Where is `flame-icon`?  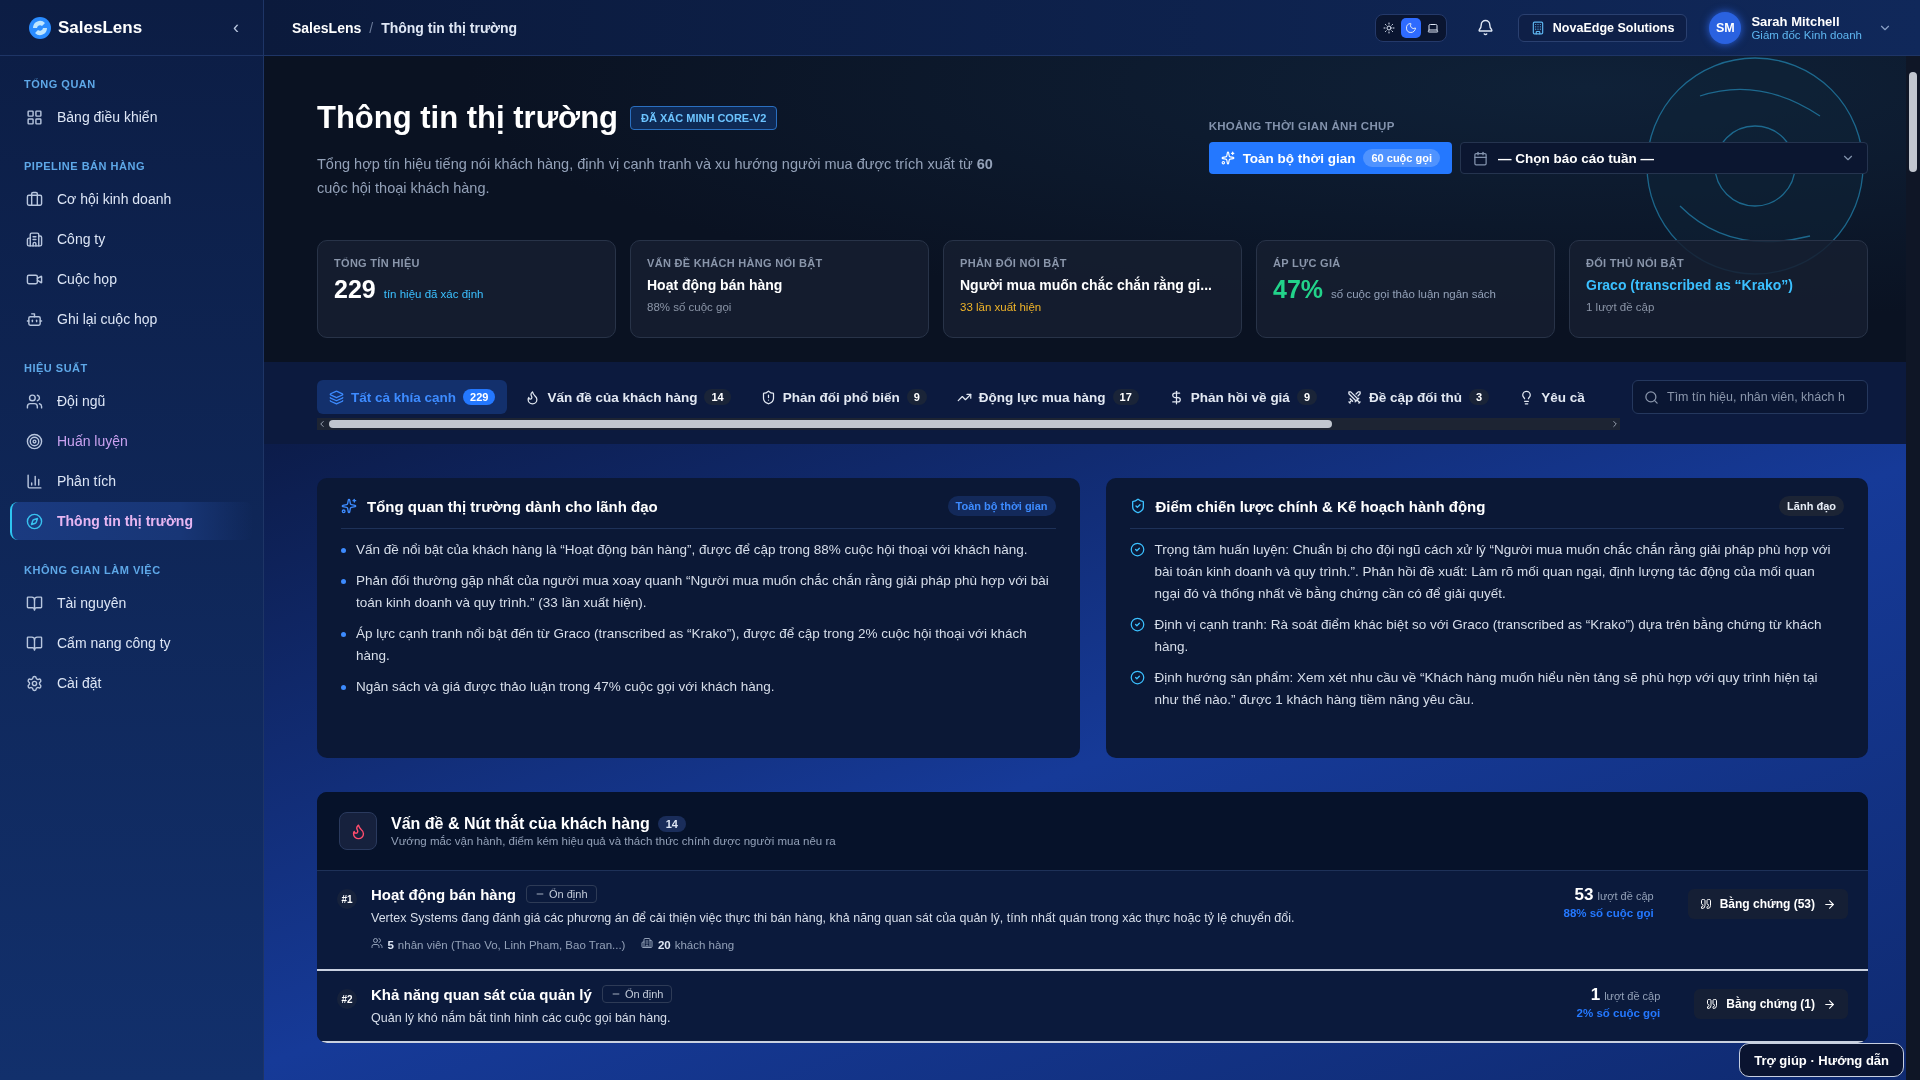
flame-icon is located at coordinates (358, 831).